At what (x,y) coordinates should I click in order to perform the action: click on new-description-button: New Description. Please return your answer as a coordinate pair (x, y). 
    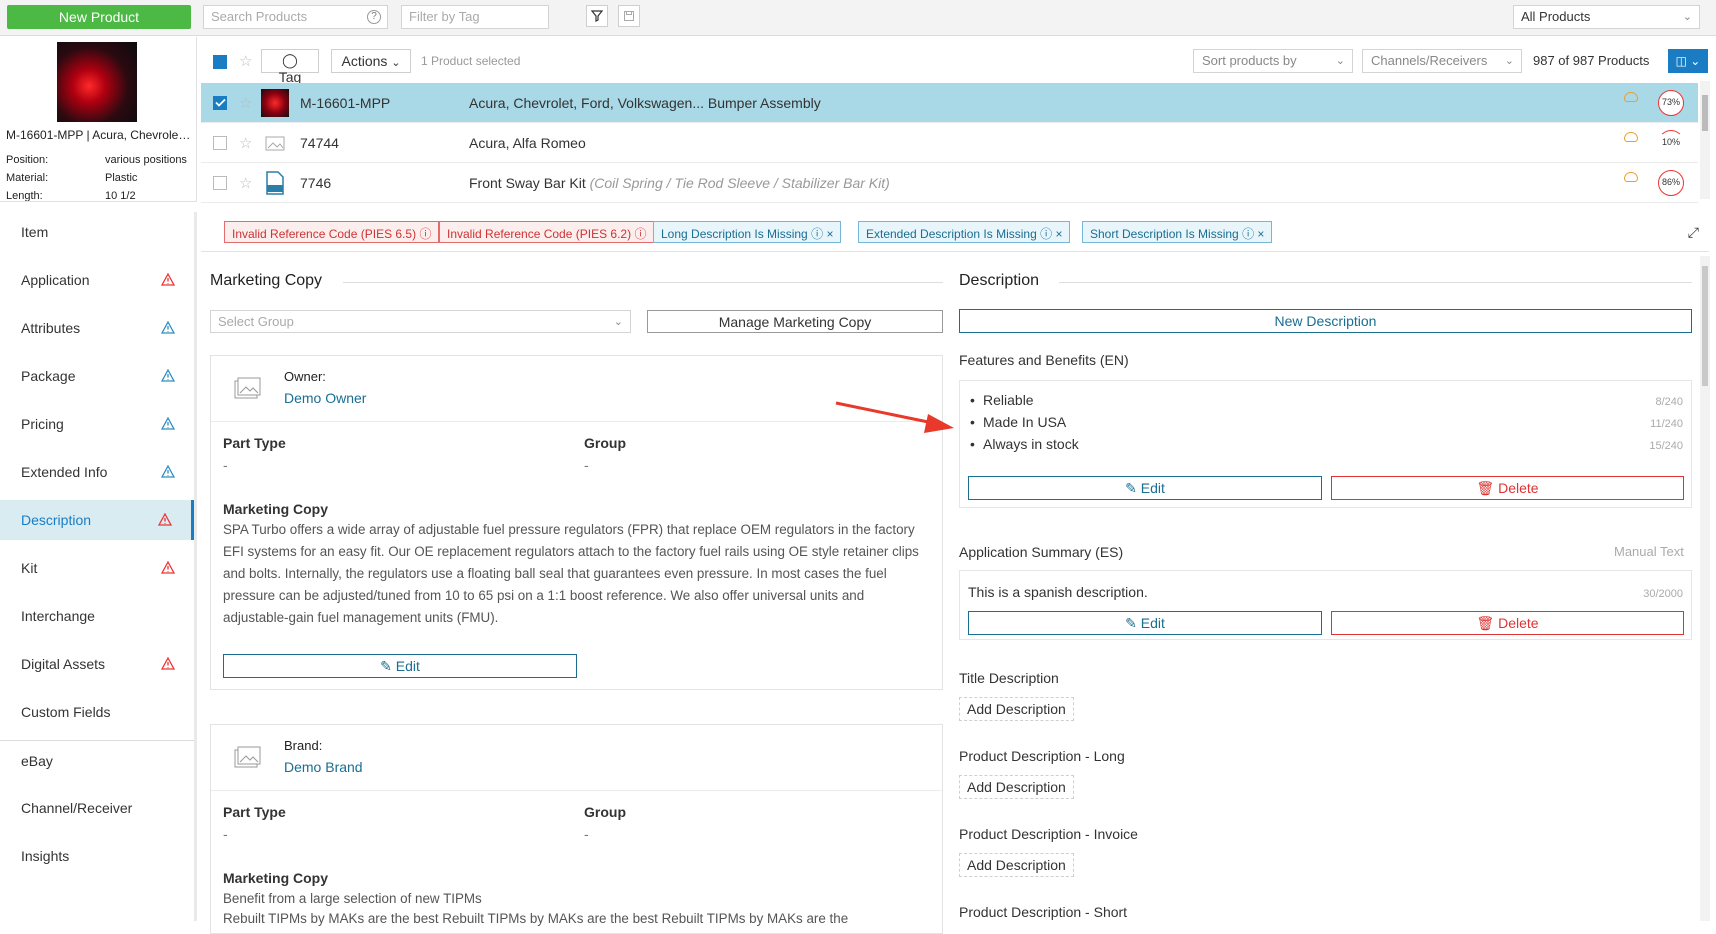
    Looking at the image, I should click on (1325, 321).